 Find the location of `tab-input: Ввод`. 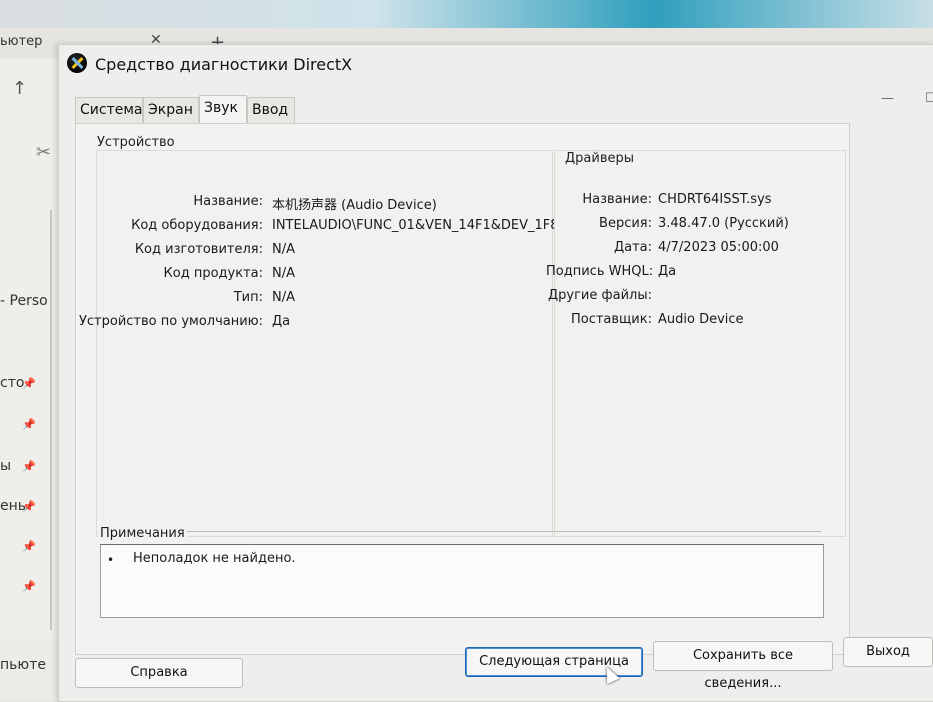

tab-input: Ввод is located at coordinates (271, 110).